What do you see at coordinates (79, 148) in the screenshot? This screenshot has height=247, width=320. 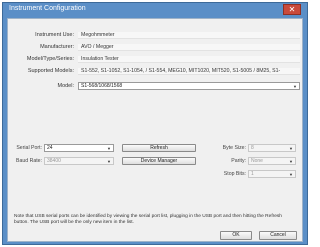 I see `serial-port-dropdown: 24 ▼` at bounding box center [79, 148].